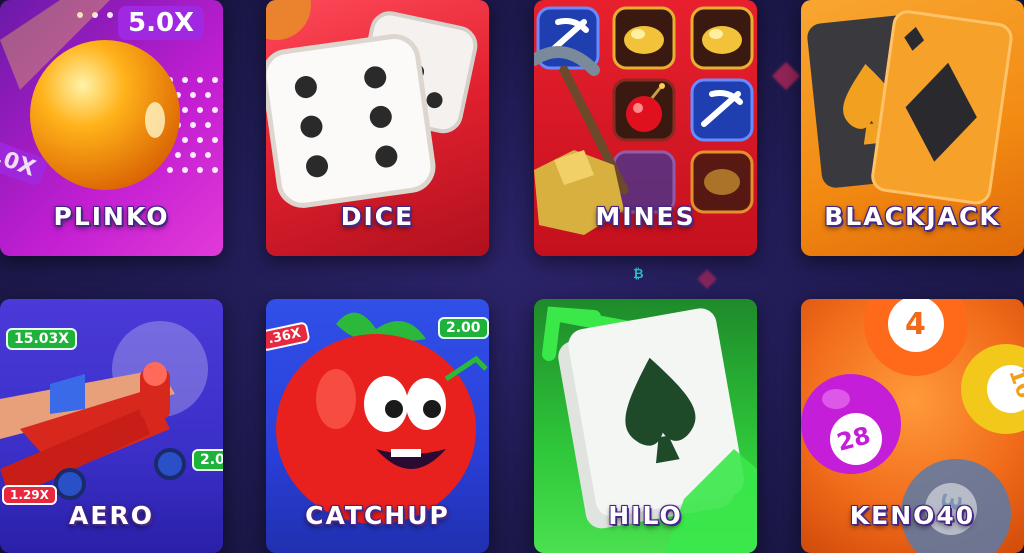 This screenshot has width=1024, height=553. I want to click on diamond-card-icon, so click(942, 107).